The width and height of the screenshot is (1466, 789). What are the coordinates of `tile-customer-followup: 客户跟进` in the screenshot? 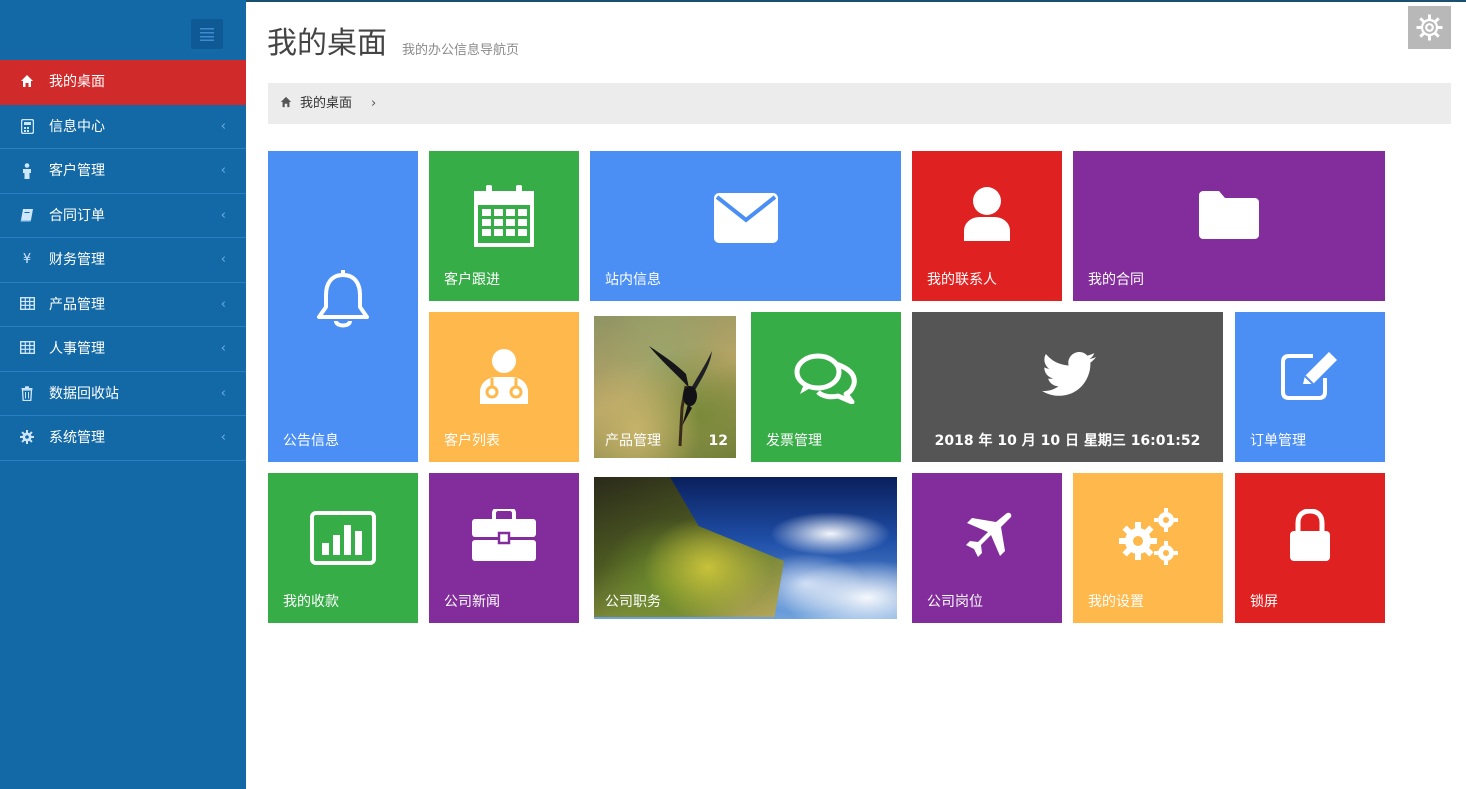 It's located at (504, 226).